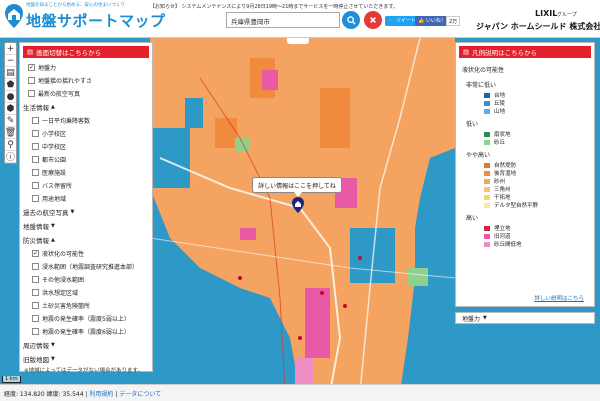  What do you see at coordinates (86, 185) in the screenshot?
I see `layer-bus-stops: バス停留所` at bounding box center [86, 185].